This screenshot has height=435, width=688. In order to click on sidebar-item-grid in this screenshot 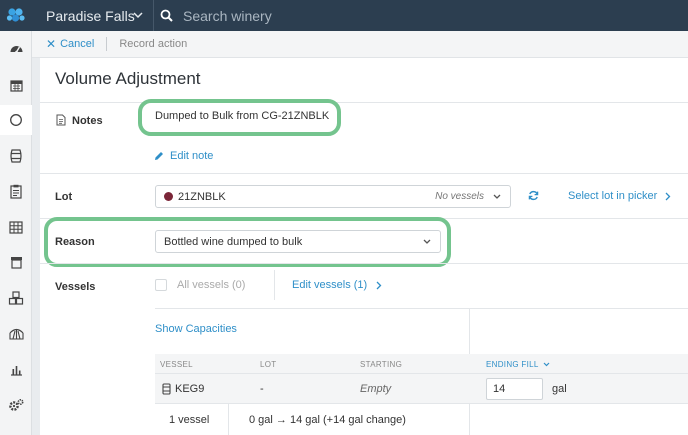, I will do `click(16, 227)`.